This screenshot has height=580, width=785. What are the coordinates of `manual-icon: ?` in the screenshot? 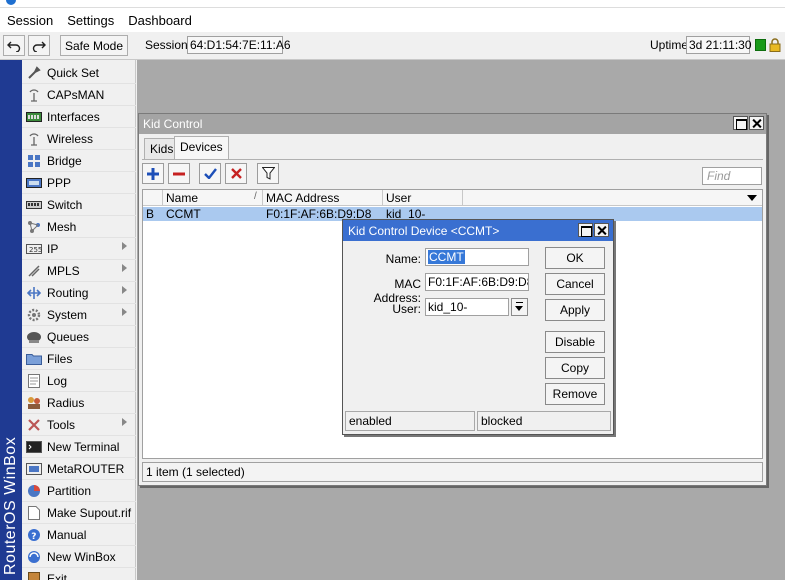 It's located at (34, 535).